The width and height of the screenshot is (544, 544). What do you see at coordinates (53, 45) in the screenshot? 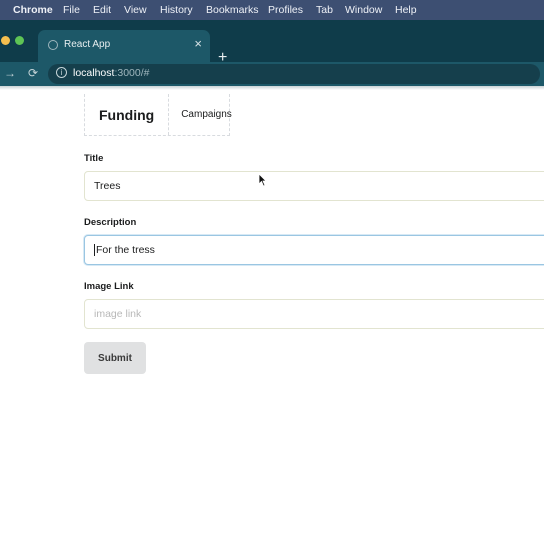
I see `react-favicon-icon` at bounding box center [53, 45].